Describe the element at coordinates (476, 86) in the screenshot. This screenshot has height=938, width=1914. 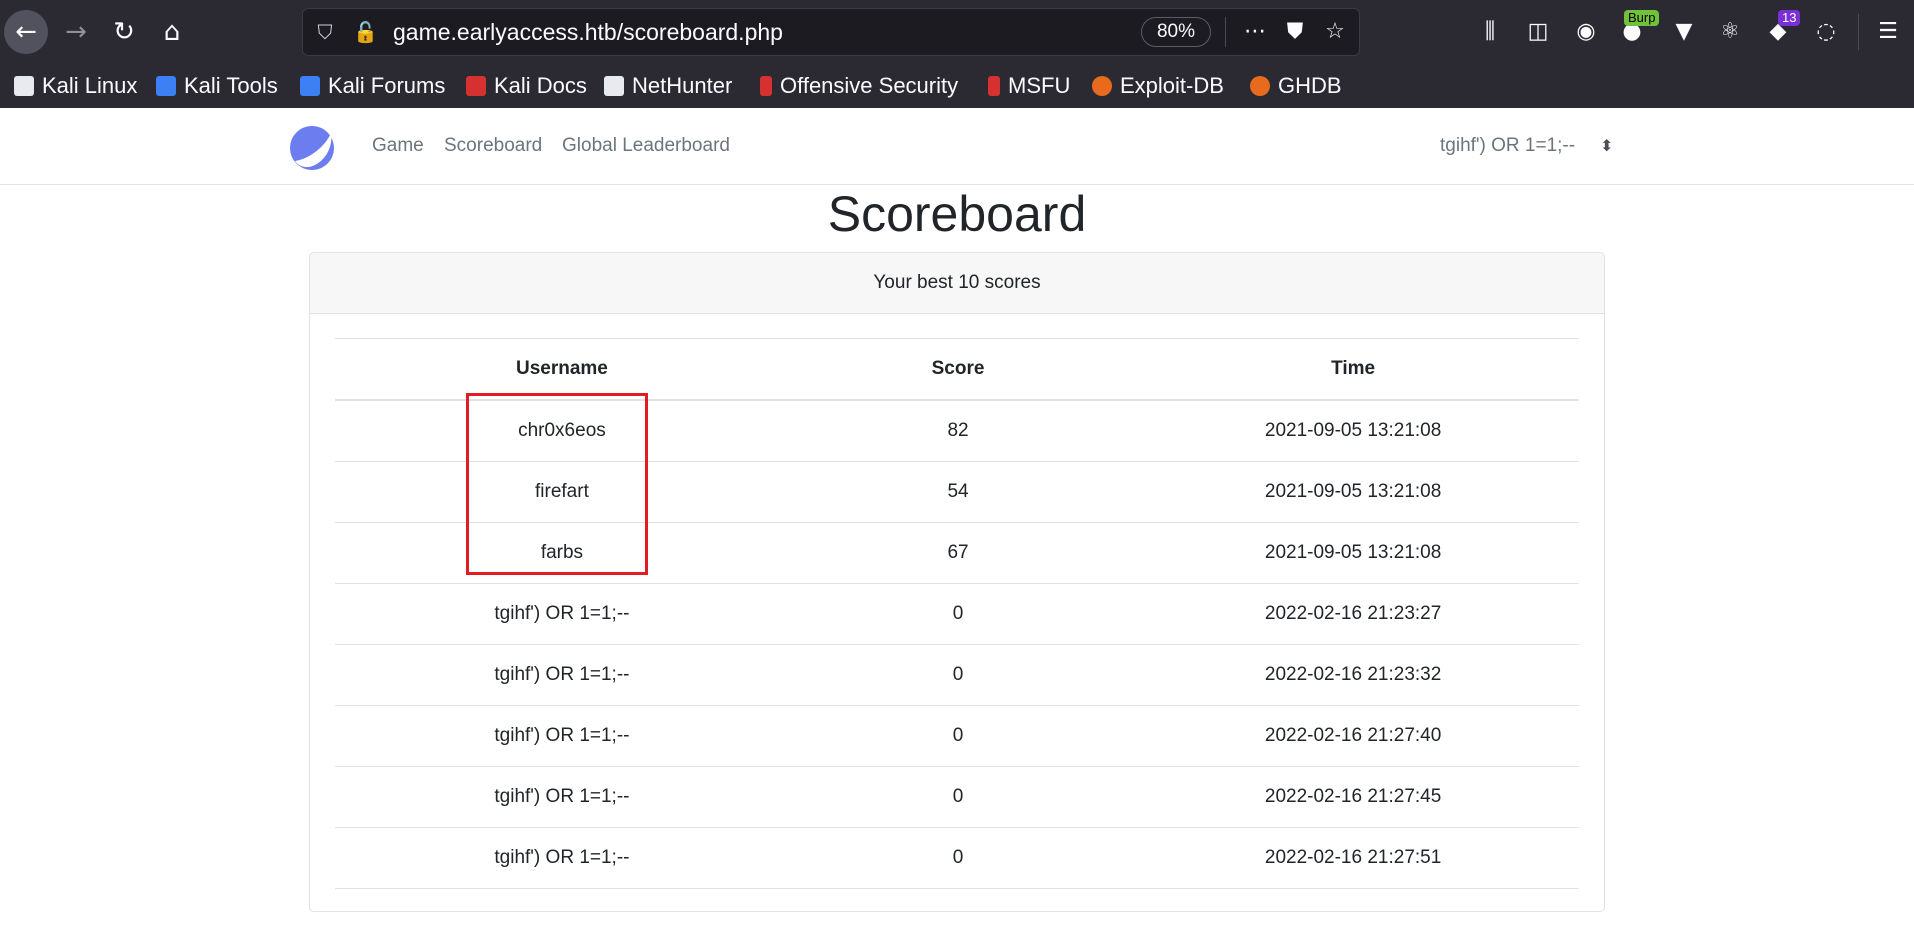
I see `kali-docs-icon` at that location.